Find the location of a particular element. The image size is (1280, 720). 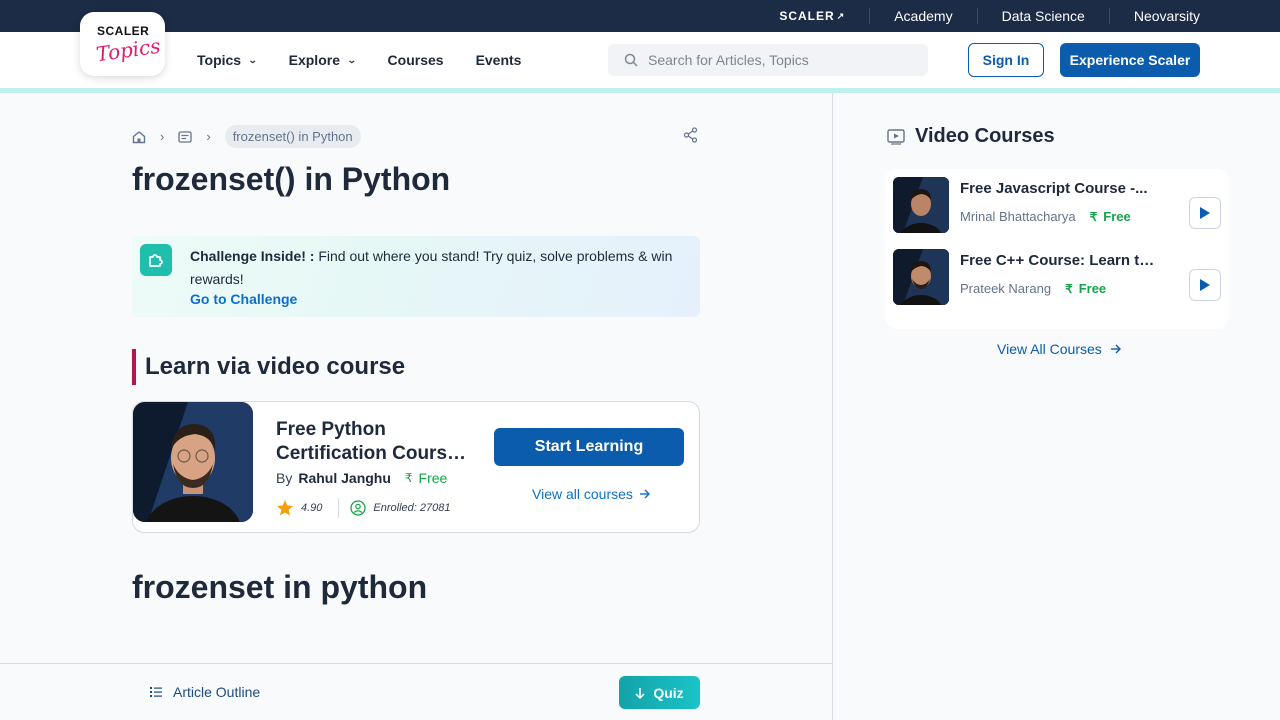

article-title: frozenset() in Python is located at coordinates (291, 179).